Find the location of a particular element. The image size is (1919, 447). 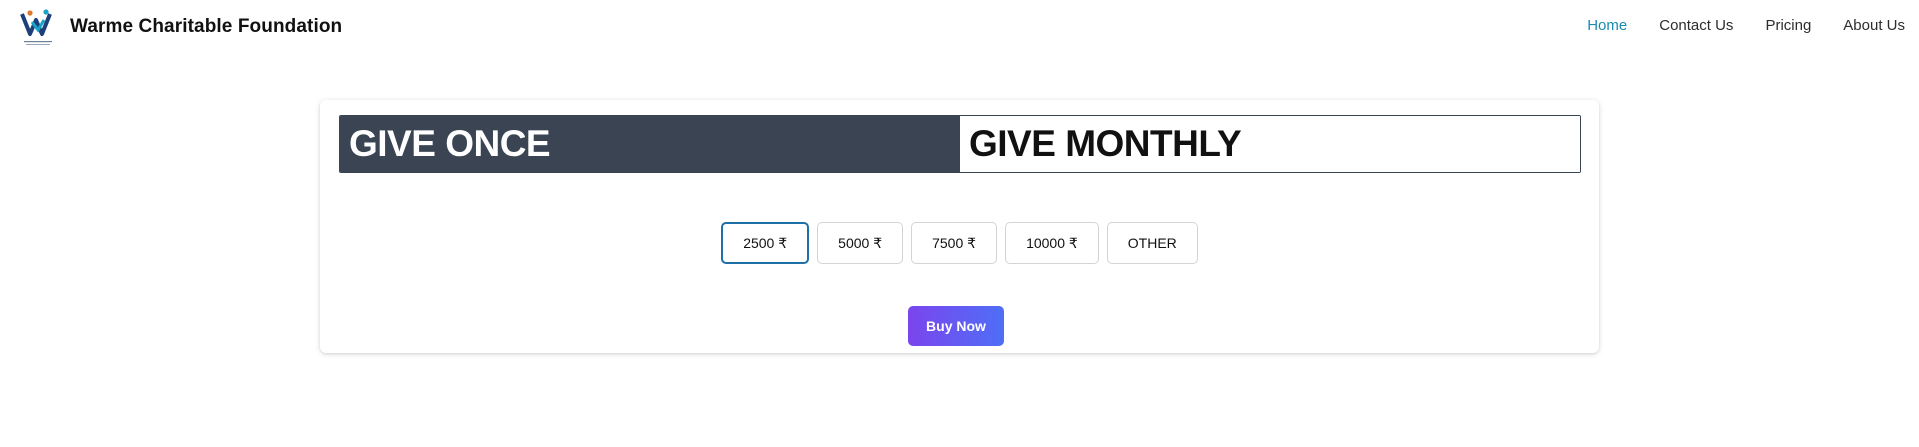

donation-frequency-tabs: GIVE ONCE GIVE MONTHLY is located at coordinates (960, 144).